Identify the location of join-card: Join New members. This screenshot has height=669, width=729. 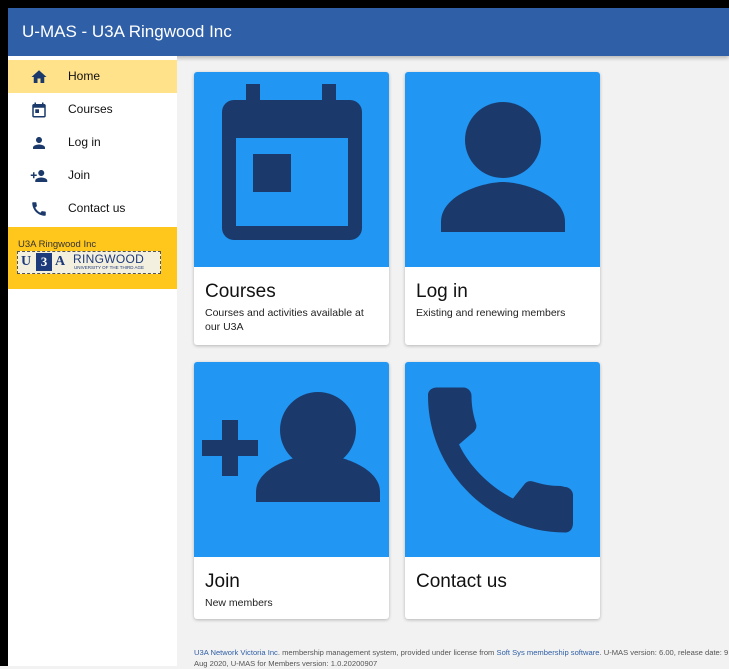
(291, 490).